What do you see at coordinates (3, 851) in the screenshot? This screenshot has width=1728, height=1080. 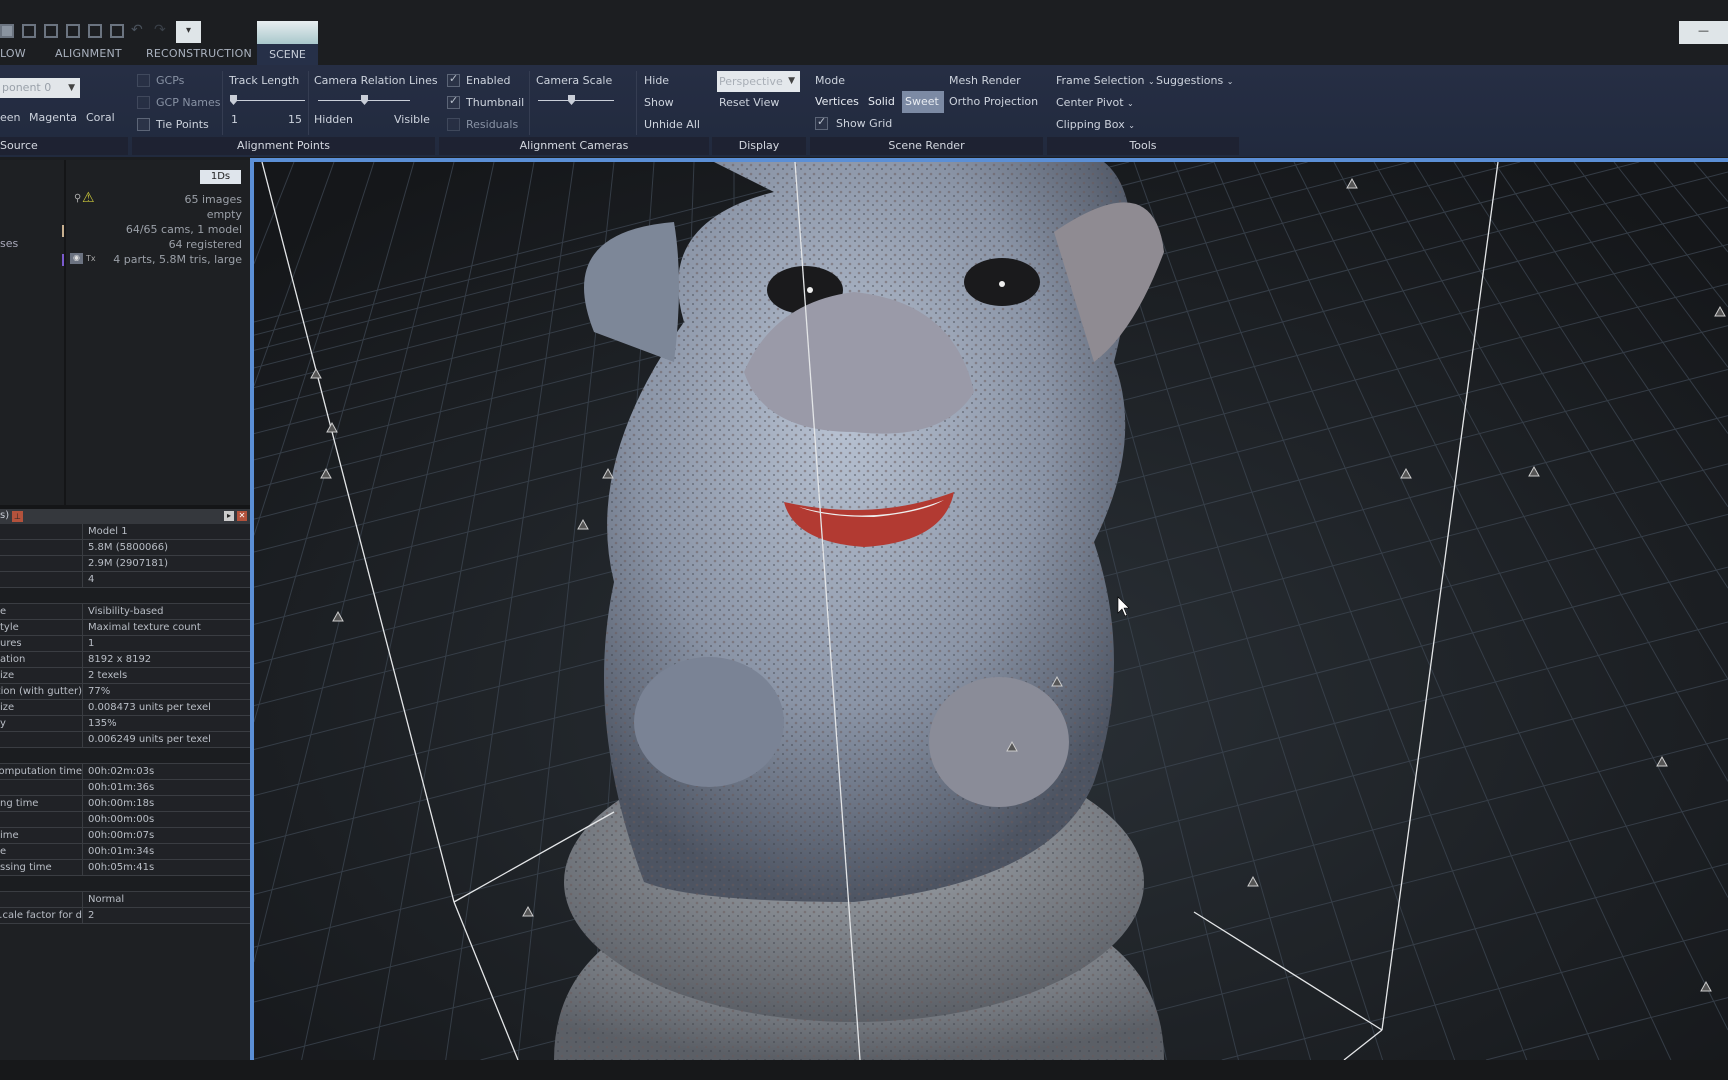 I see `property-key: e` at bounding box center [3, 851].